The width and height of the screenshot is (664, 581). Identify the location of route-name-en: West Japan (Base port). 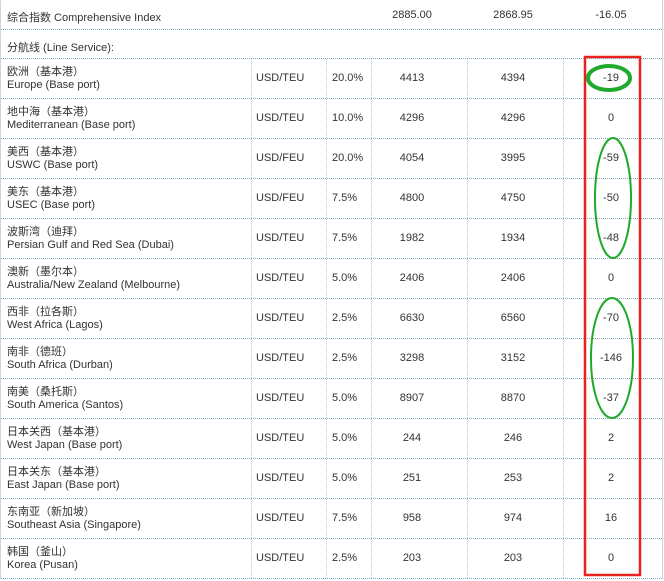
(65, 445).